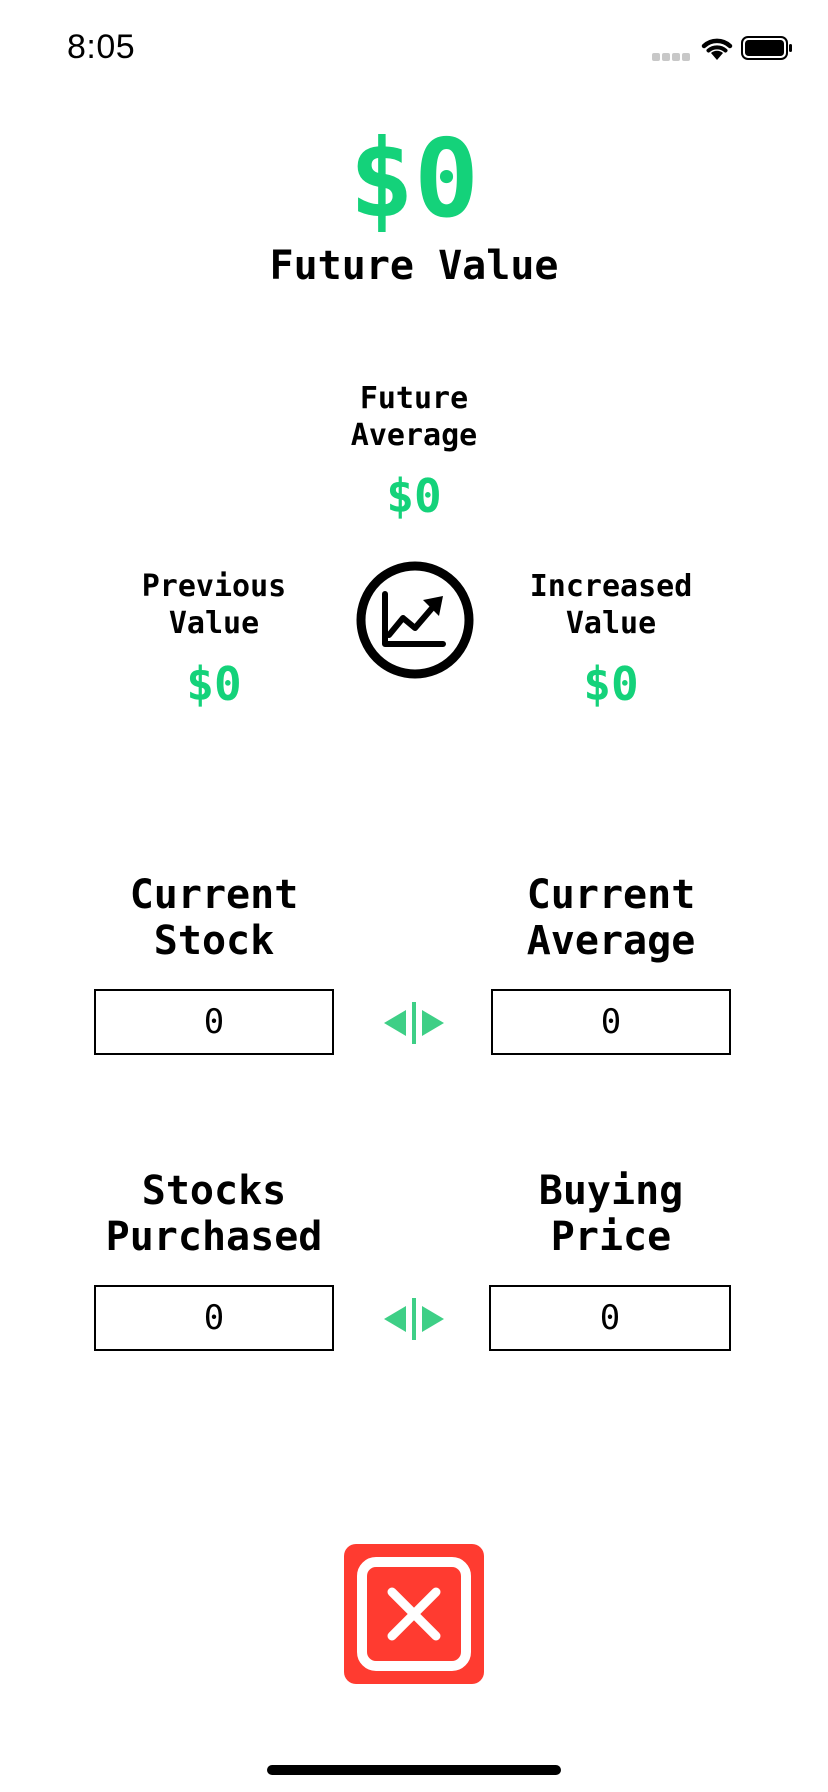  I want to click on home-indicator, so click(414, 1770).